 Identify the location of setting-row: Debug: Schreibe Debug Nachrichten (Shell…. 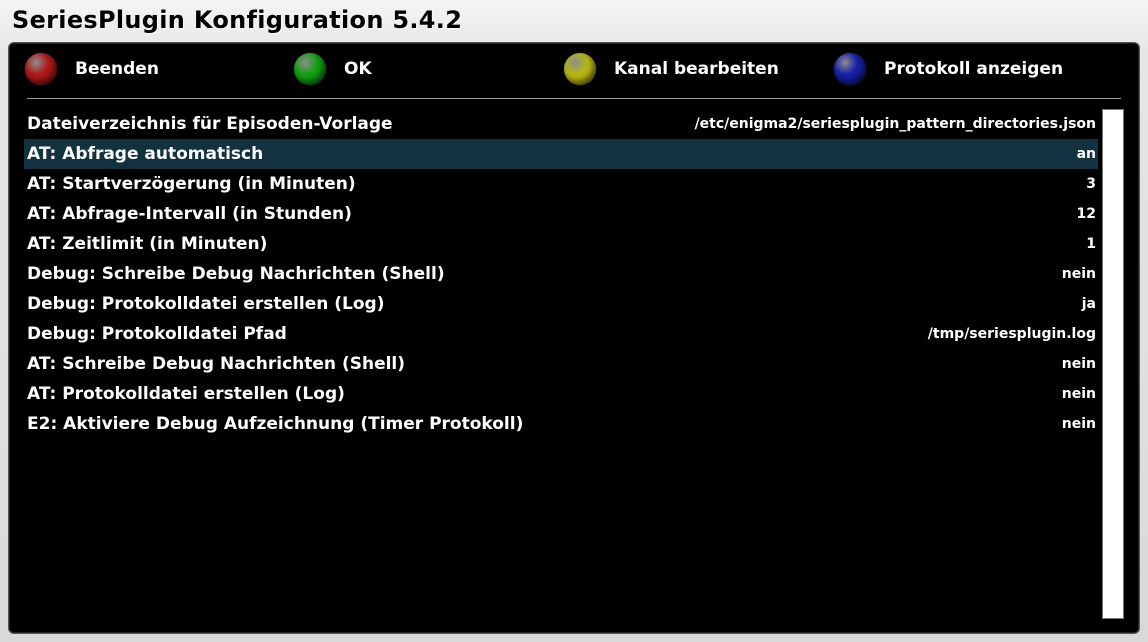
(561, 274).